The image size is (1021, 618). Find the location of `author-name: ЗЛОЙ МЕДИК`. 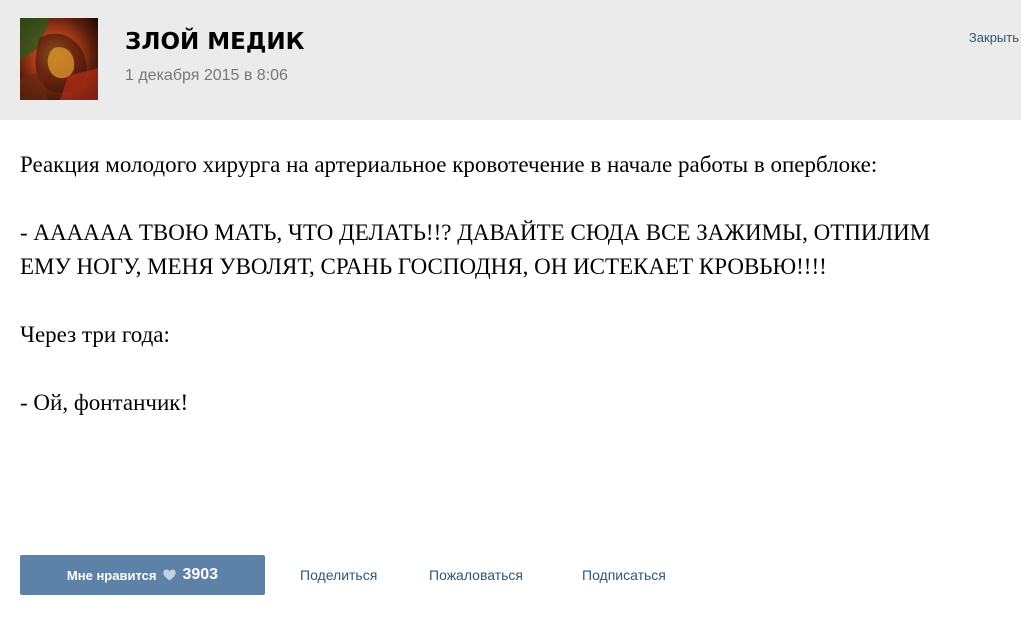

author-name: ЗЛОЙ МЕДИК is located at coordinates (214, 42).